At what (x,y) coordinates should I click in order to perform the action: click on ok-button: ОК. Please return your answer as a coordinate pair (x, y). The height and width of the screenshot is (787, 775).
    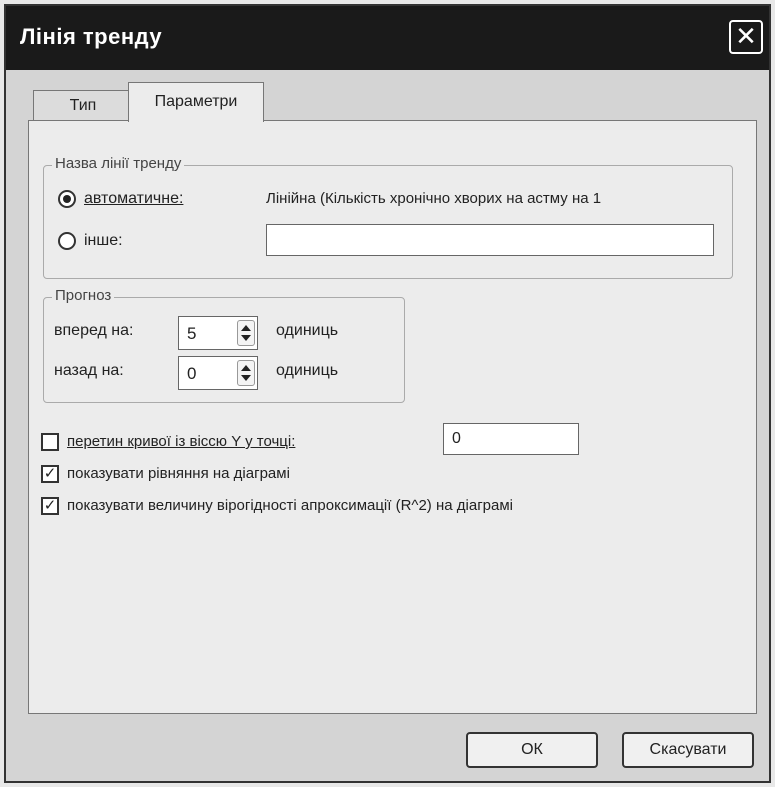
    Looking at the image, I should click on (532, 750).